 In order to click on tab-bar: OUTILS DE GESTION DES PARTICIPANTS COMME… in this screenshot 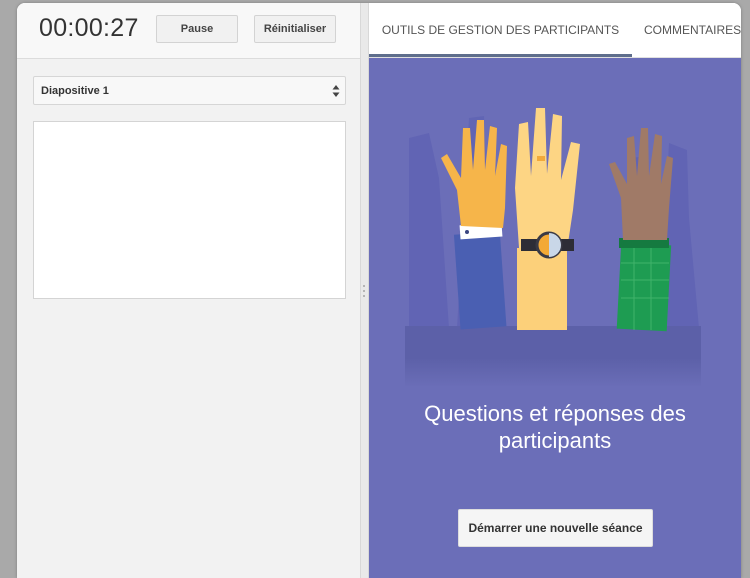, I will do `click(555, 30)`.